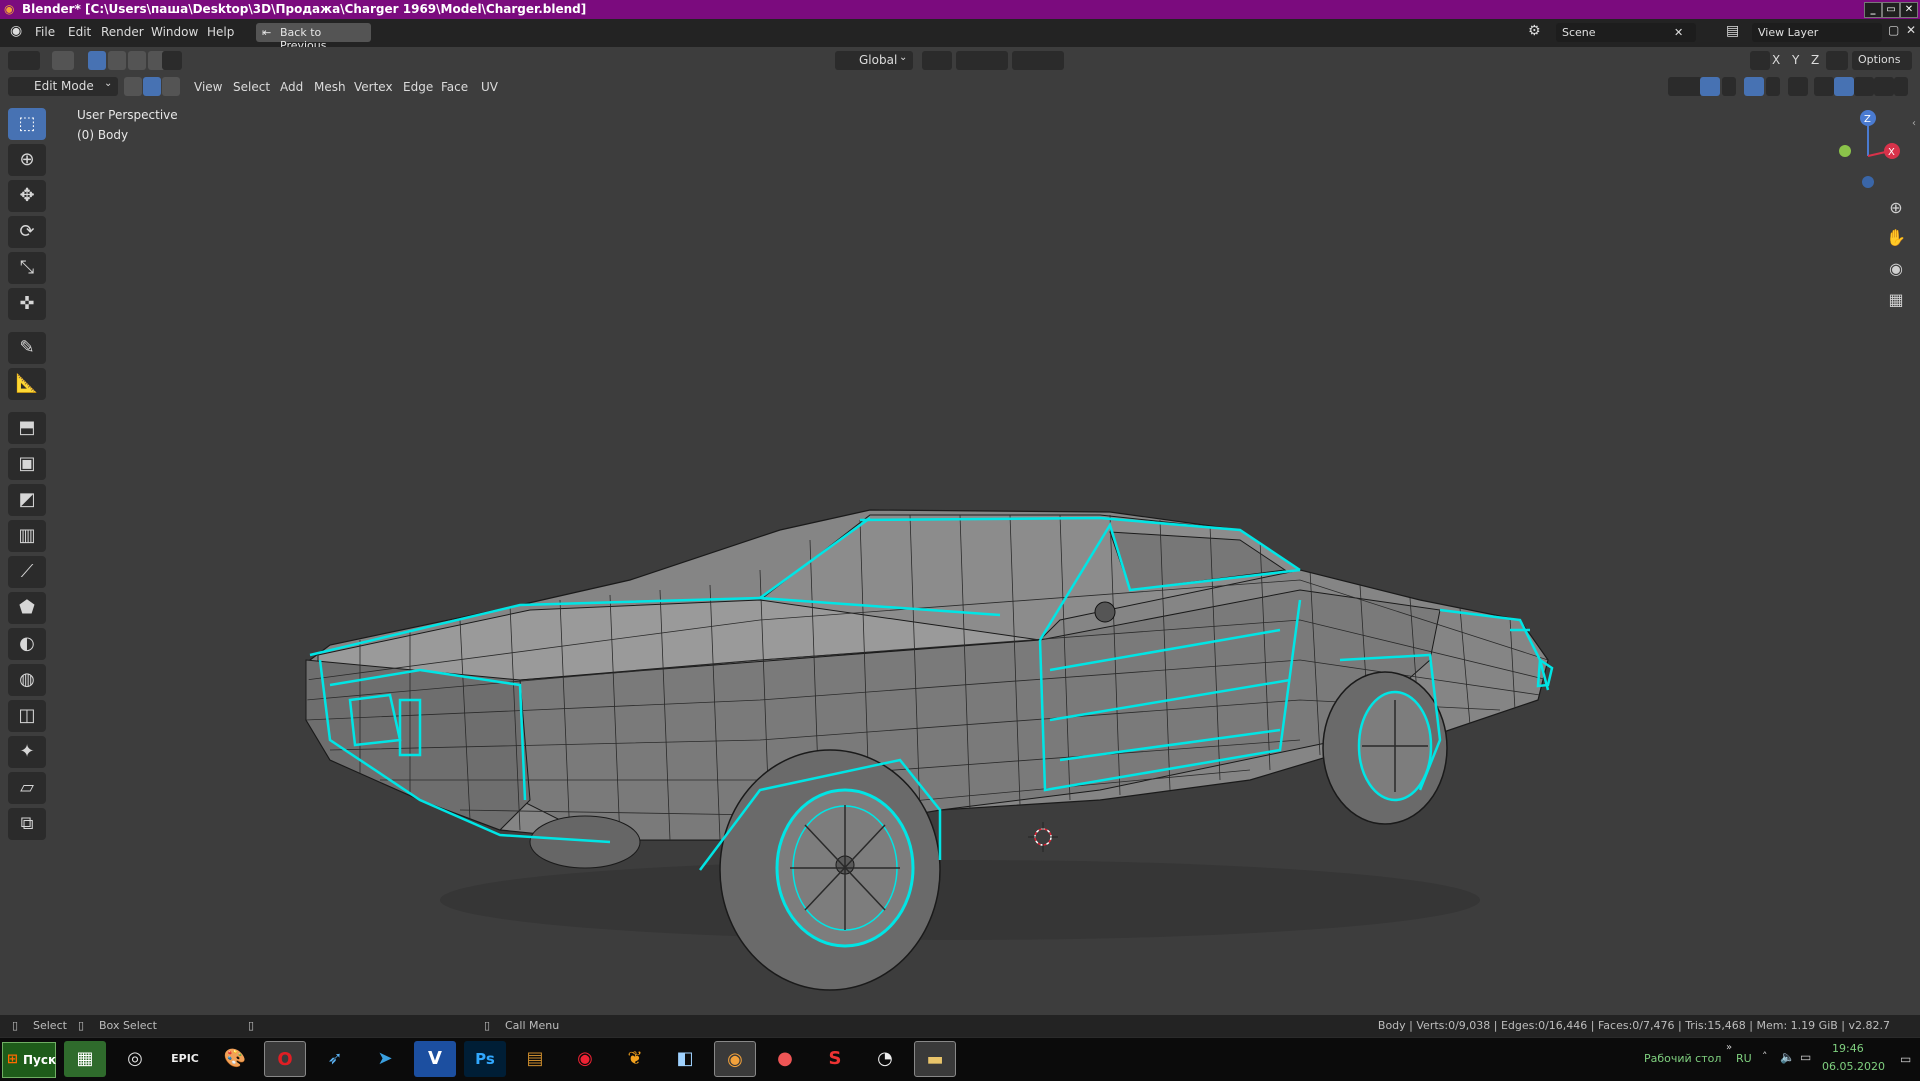  I want to click on opera-app-icon: O, so click(285, 1059).